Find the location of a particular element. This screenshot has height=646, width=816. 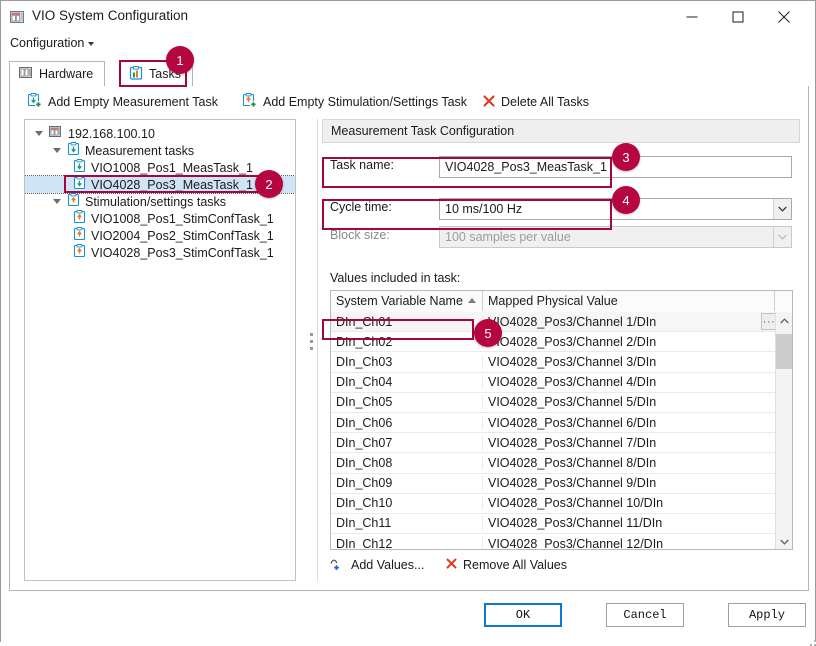

delete-x-icon is located at coordinates (489, 102).